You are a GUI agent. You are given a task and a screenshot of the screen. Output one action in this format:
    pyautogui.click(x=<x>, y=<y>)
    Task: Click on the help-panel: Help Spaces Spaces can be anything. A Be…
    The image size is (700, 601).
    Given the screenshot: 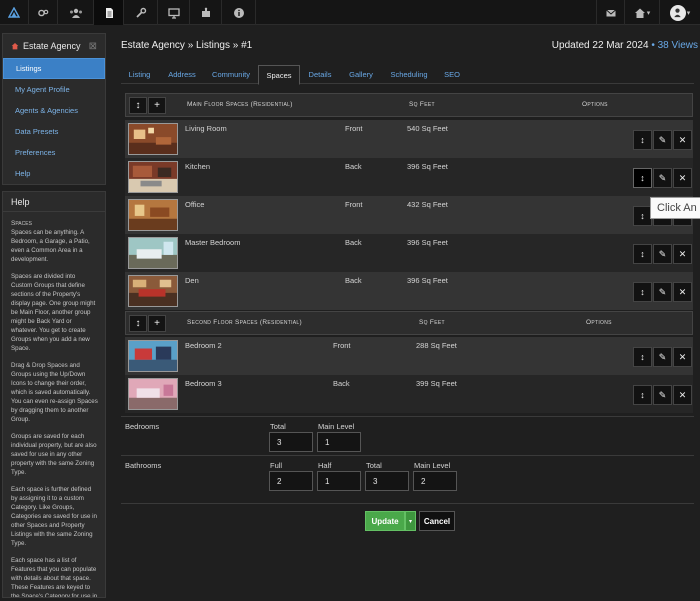 What is the action you would take?
    pyautogui.click(x=54, y=394)
    